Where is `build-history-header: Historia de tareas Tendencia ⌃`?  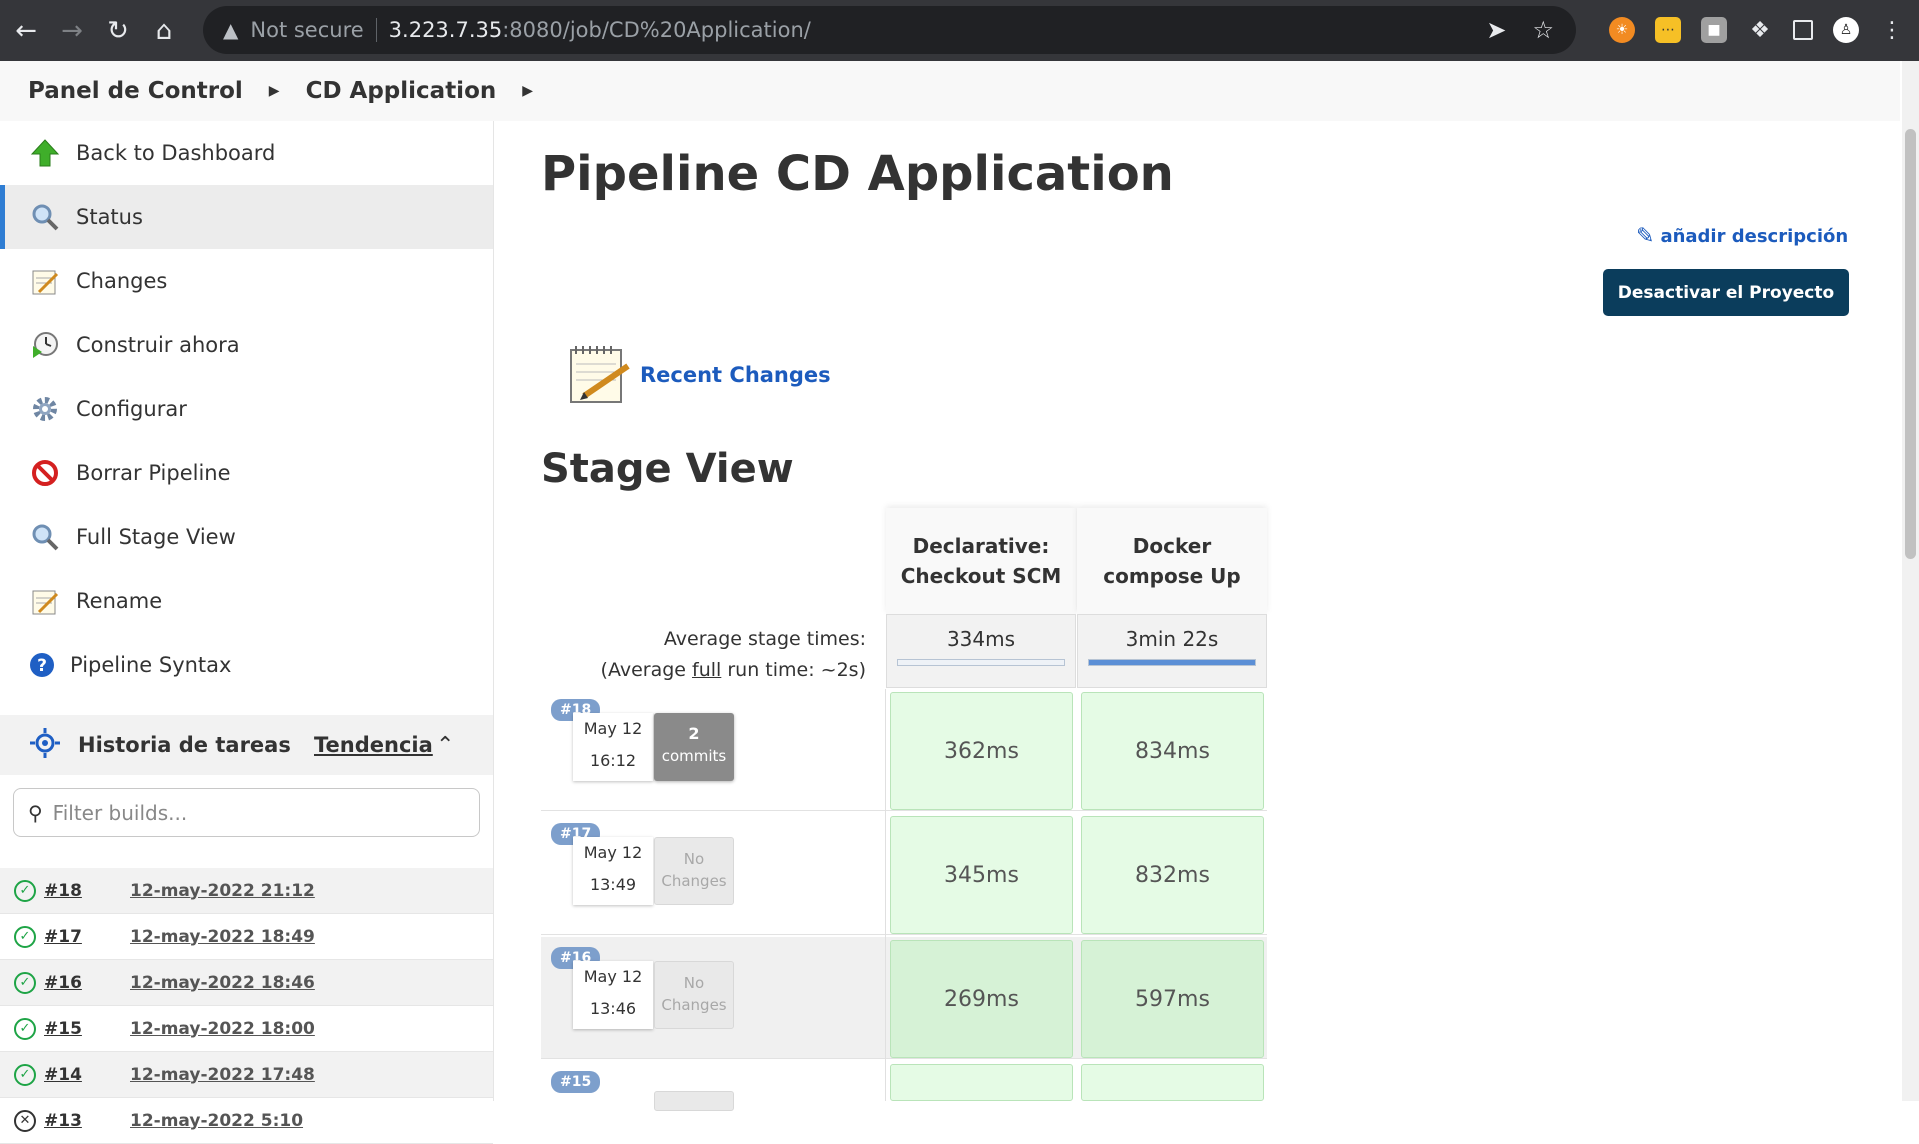
build-history-header: Historia de tareas Tendencia ⌃ is located at coordinates (246, 745).